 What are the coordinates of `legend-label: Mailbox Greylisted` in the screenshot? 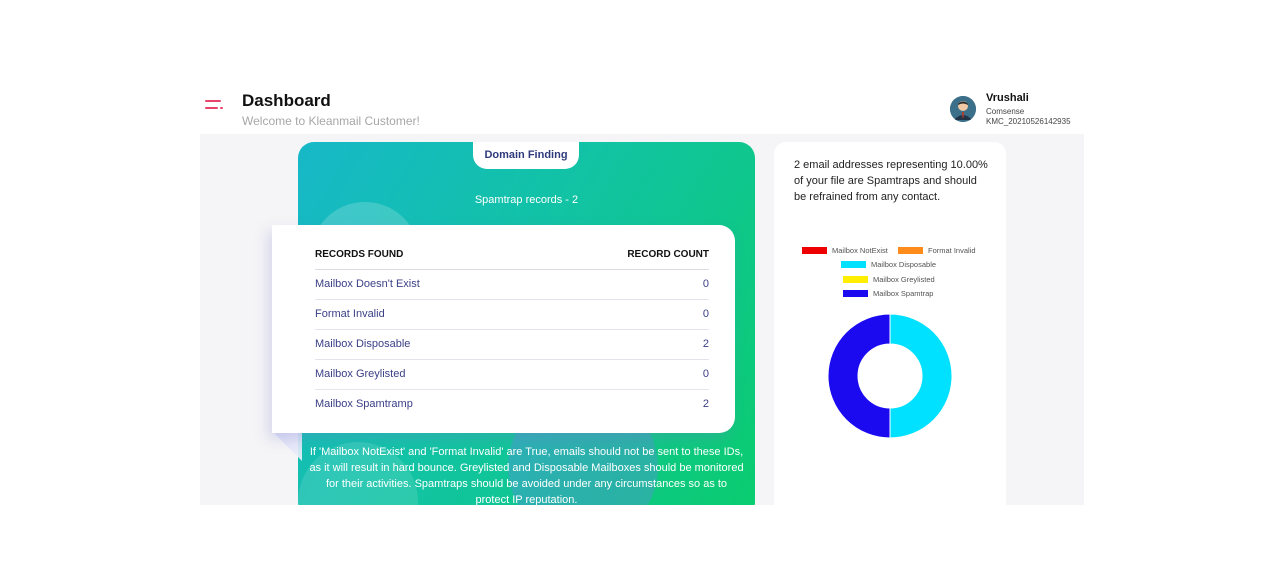 It's located at (904, 279).